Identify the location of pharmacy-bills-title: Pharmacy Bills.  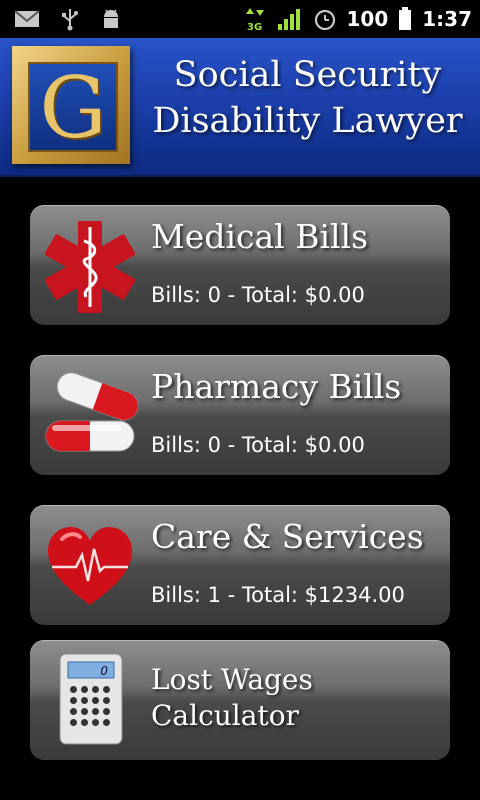
(276, 386).